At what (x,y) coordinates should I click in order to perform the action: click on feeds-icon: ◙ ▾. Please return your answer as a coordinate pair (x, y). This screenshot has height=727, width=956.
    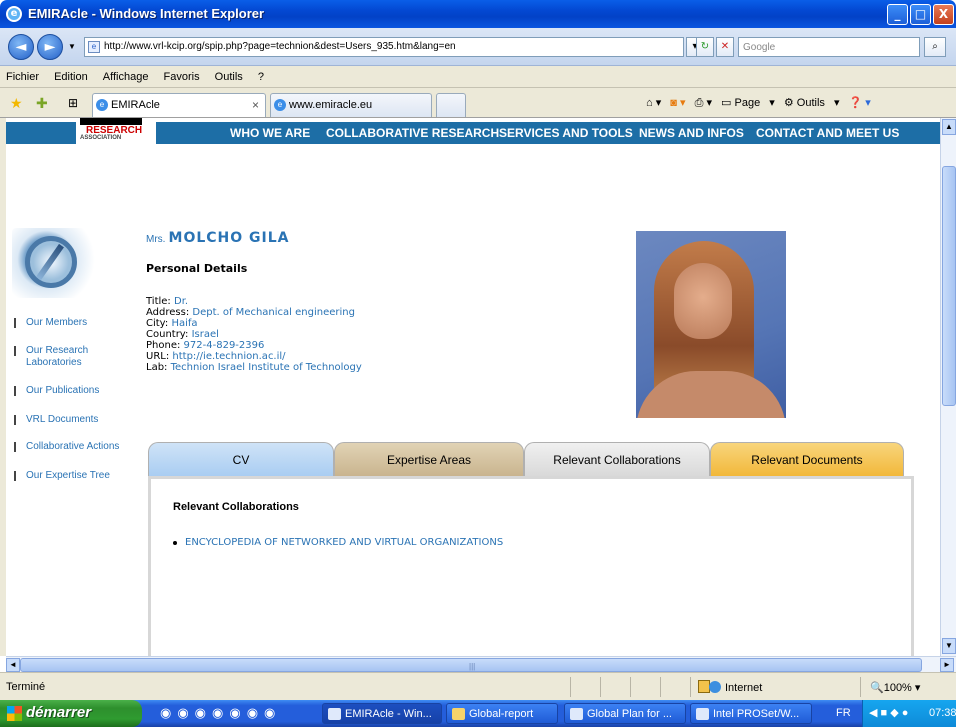
    Looking at the image, I should click on (677, 103).